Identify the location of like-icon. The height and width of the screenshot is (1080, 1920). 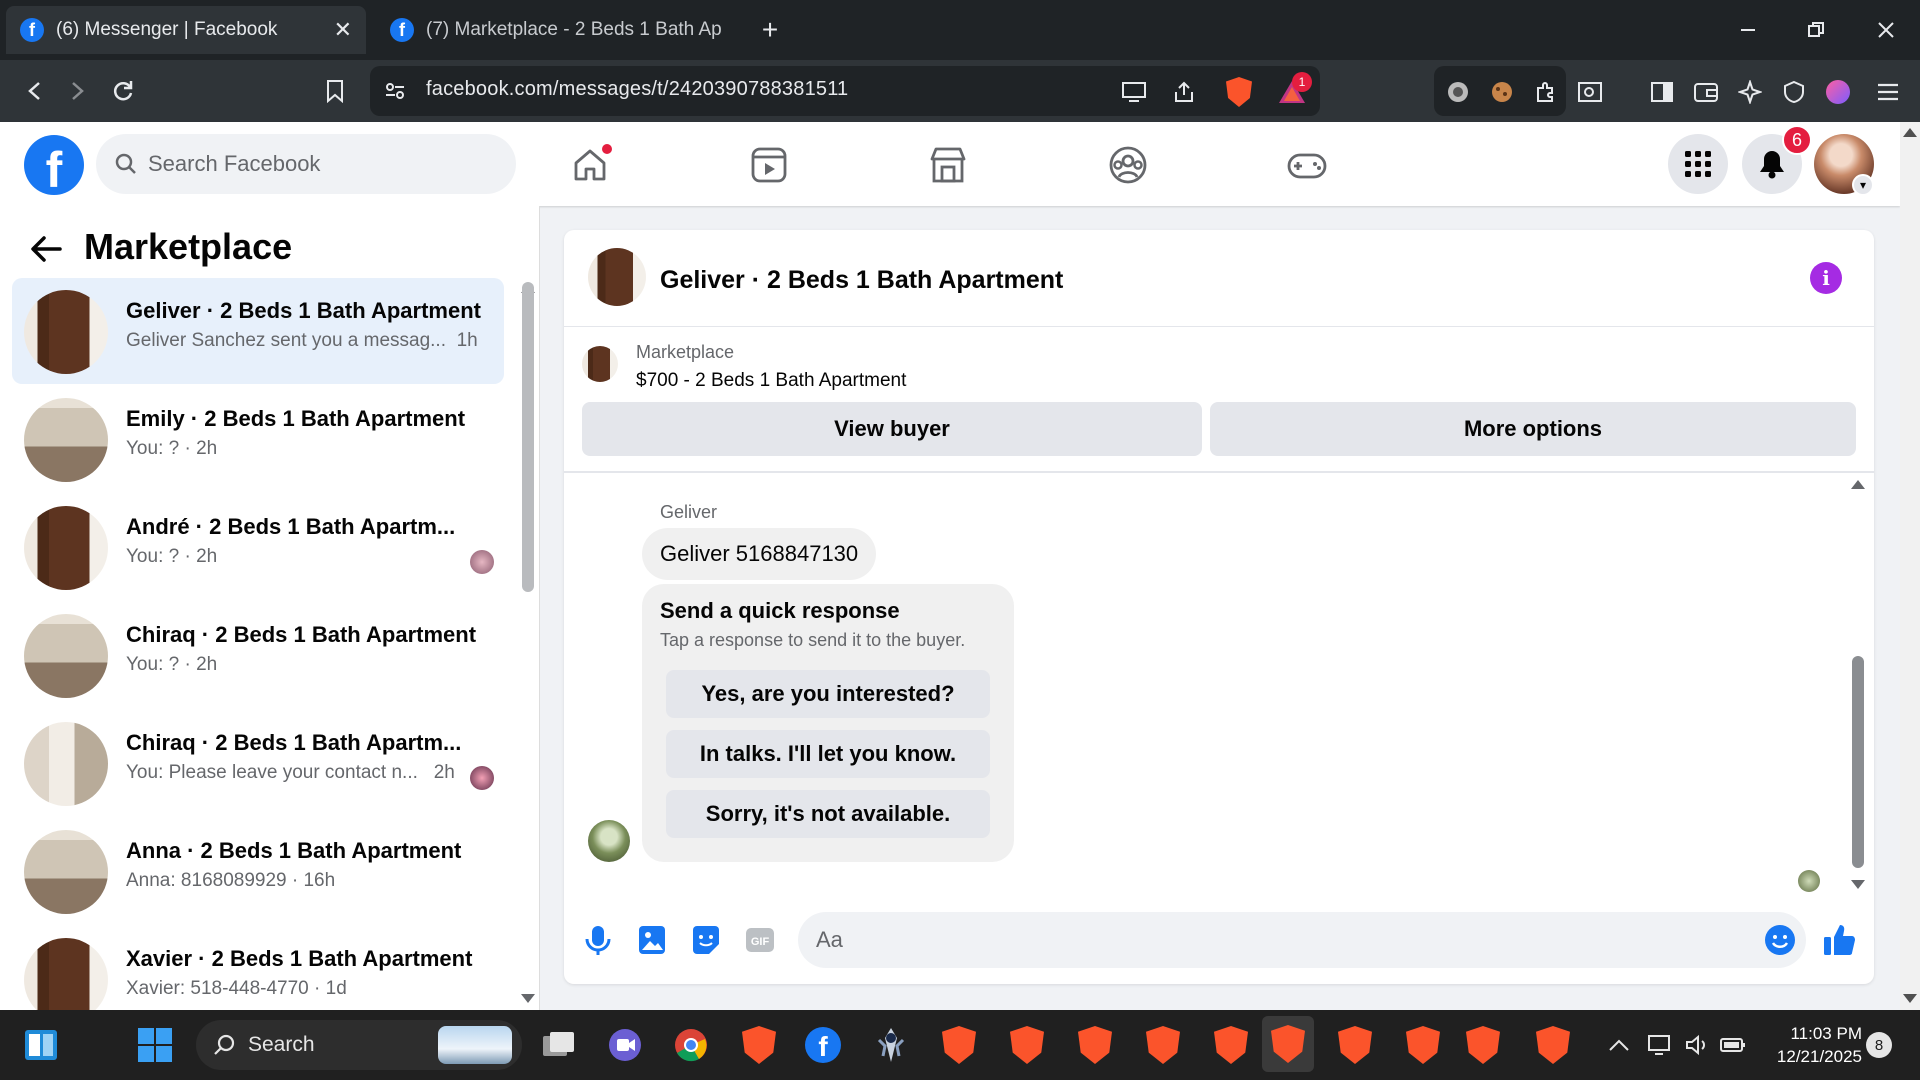
(1840, 940).